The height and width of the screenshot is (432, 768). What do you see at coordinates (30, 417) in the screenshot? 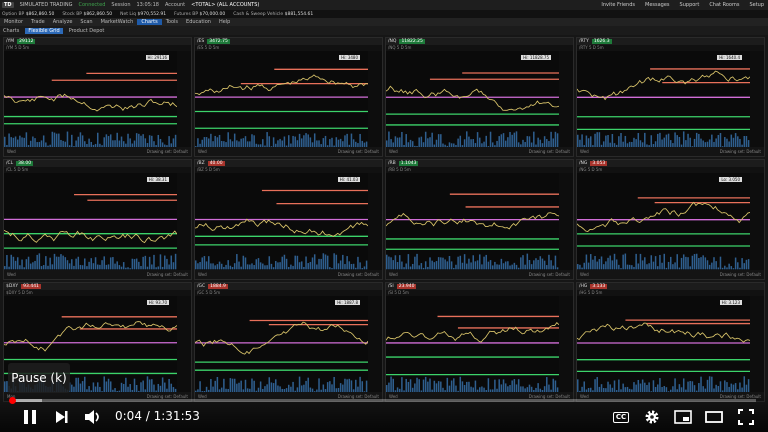
I see `pause-button` at bounding box center [30, 417].